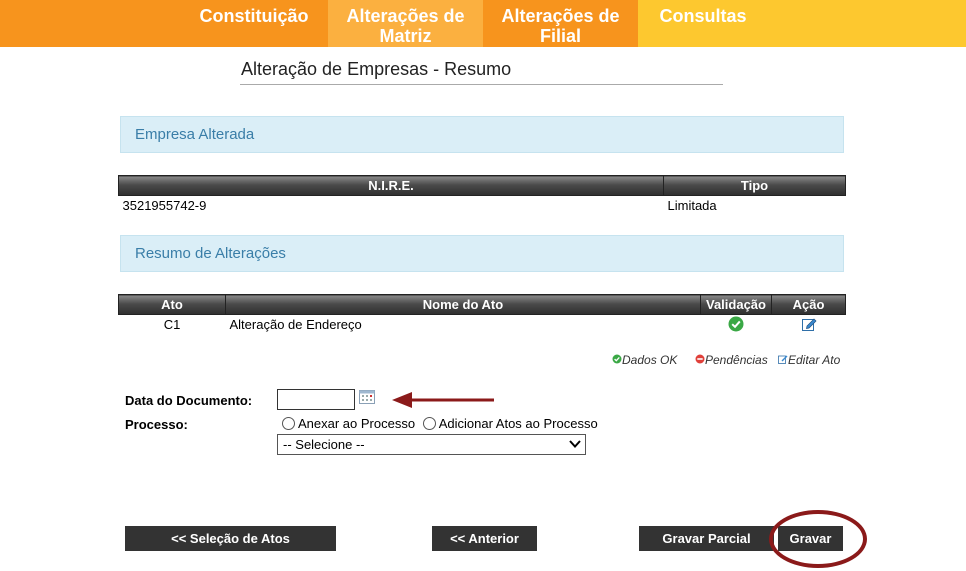  I want to click on legend-editar-label: Editar Ato, so click(814, 360).